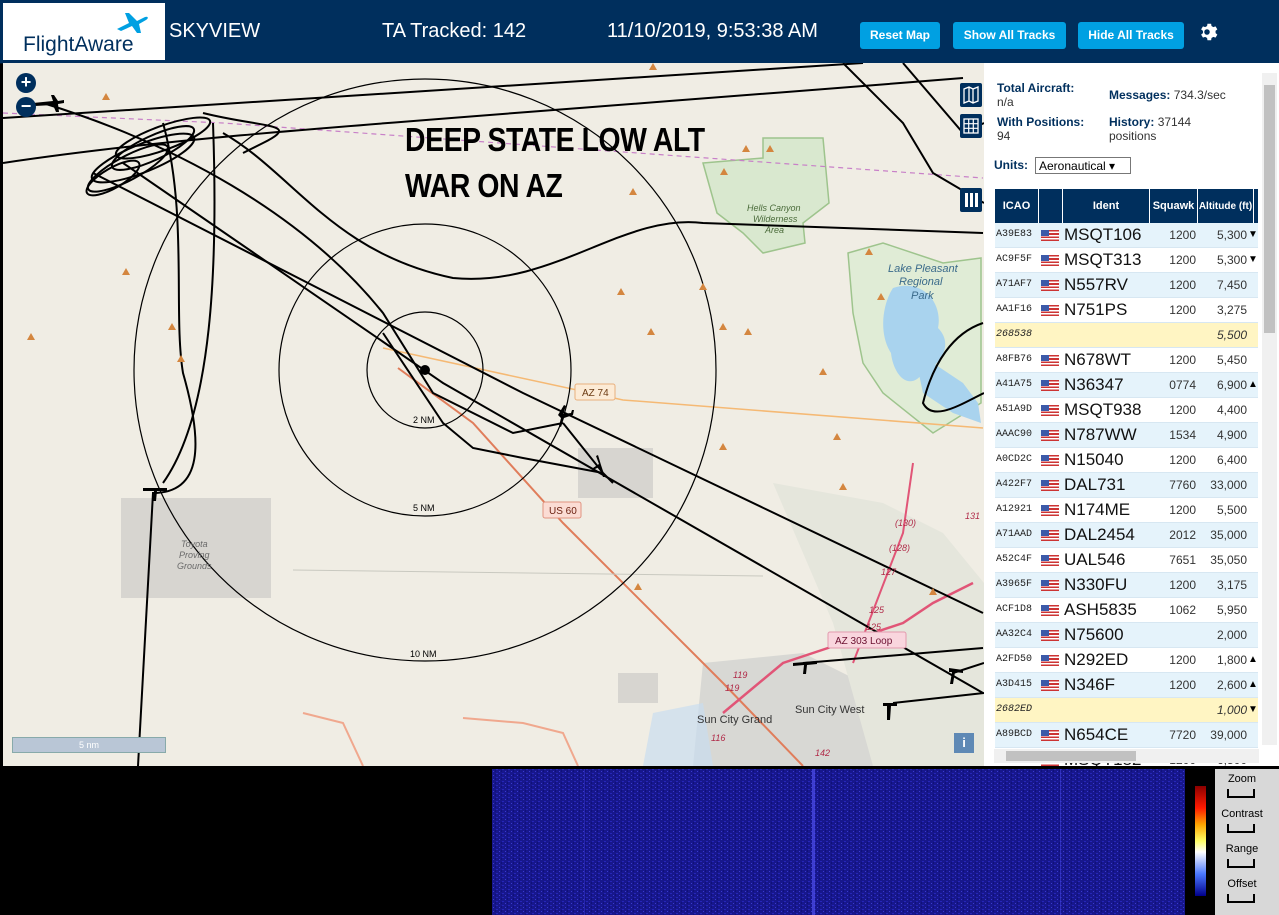  I want to click on table-row: A52C4F UAL546 7651 35,050, so click(1126, 560).